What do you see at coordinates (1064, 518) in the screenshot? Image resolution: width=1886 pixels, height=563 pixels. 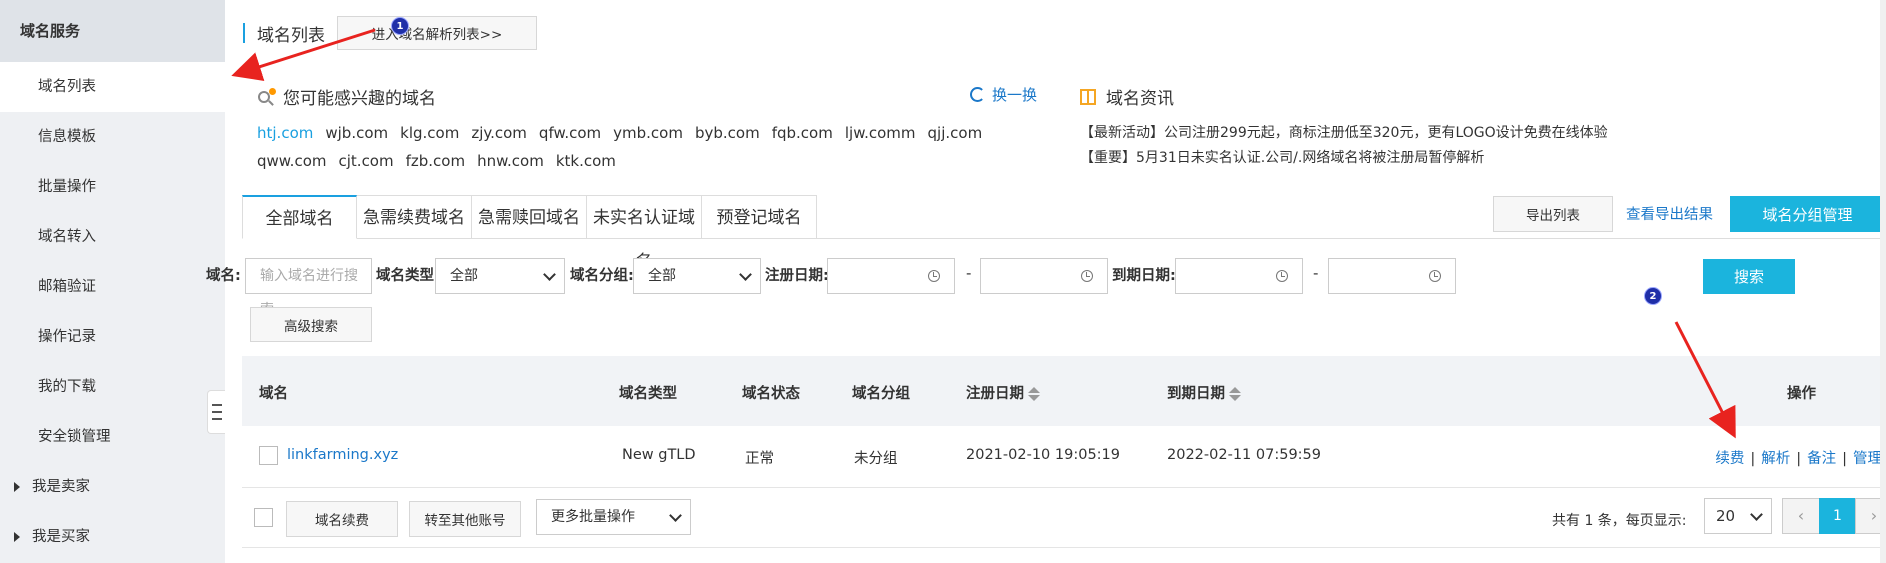 I see `table-footer: 域名续费 转至其他账号 更多批量操作 共有 1 条，每页显示: 20 ‹ 1 ›` at bounding box center [1064, 518].